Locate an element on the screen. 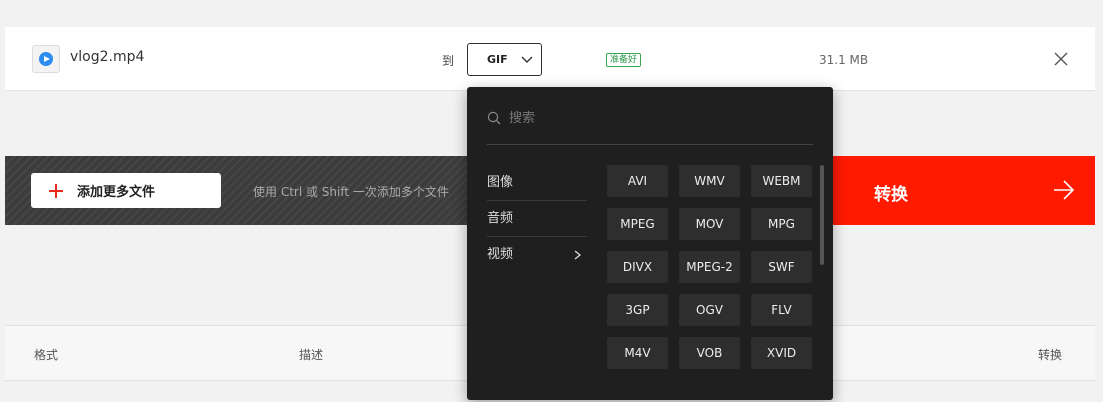  add-files-label: 添加更多文件 is located at coordinates (116, 192).